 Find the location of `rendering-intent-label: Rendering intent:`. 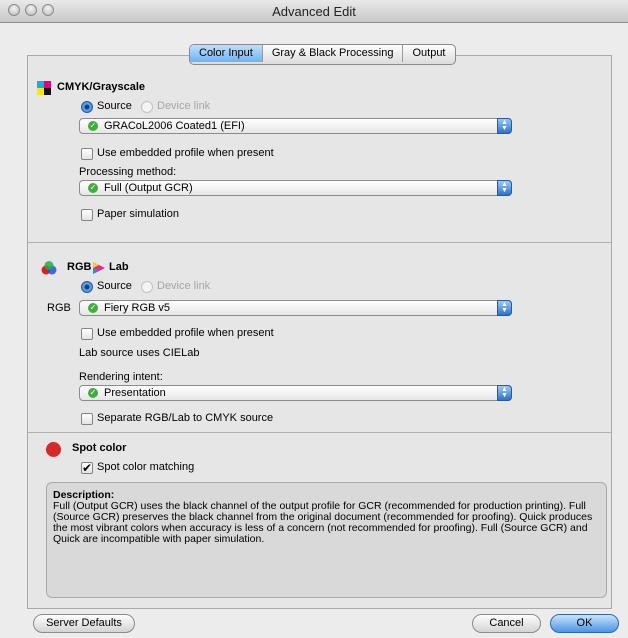

rendering-intent-label: Rendering intent: is located at coordinates (121, 377).